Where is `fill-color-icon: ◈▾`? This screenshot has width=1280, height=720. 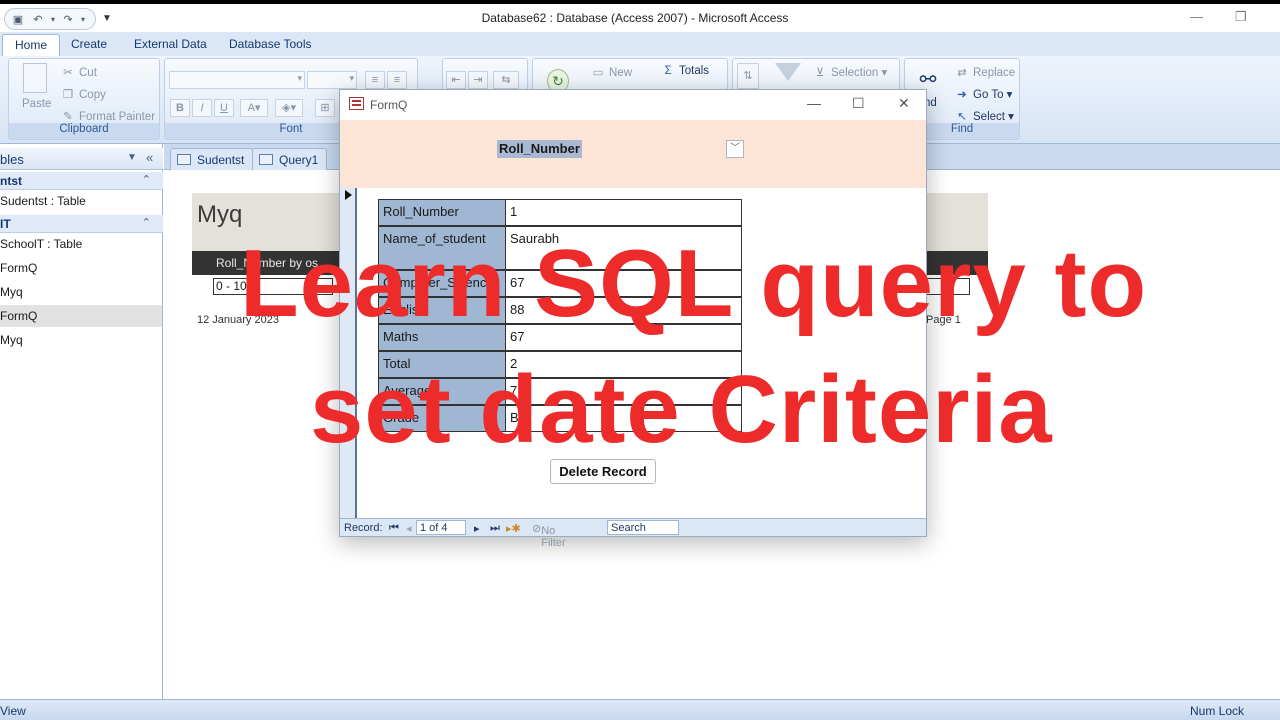
fill-color-icon: ◈▾ is located at coordinates (289, 108).